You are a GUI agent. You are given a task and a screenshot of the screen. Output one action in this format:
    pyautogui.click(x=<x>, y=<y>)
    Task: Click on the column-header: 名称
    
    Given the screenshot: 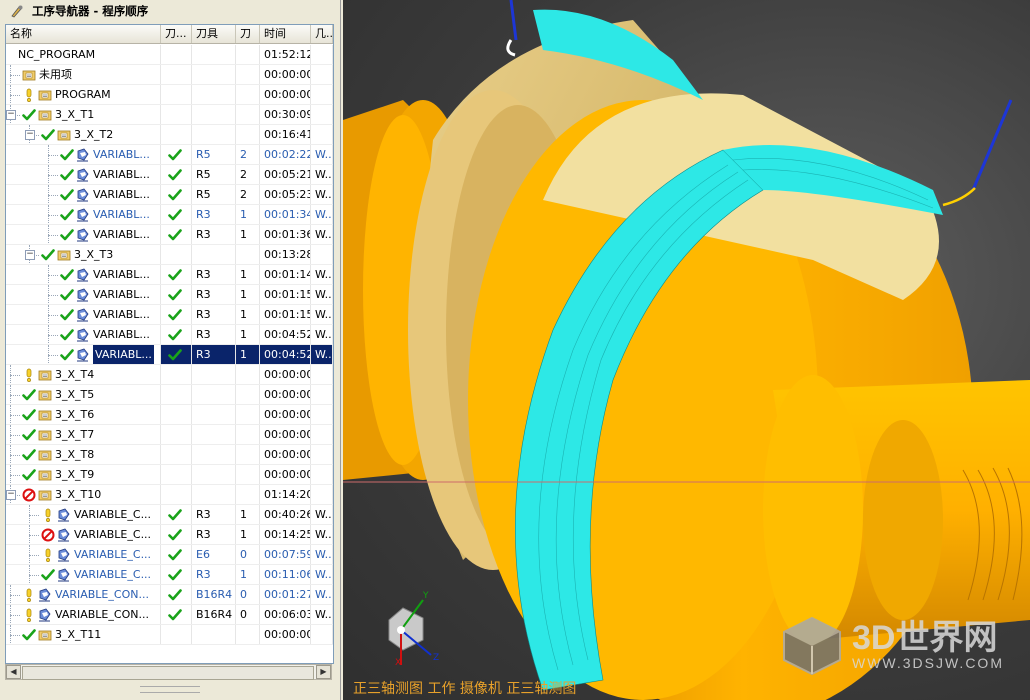 What is the action you would take?
    pyautogui.click(x=83, y=34)
    